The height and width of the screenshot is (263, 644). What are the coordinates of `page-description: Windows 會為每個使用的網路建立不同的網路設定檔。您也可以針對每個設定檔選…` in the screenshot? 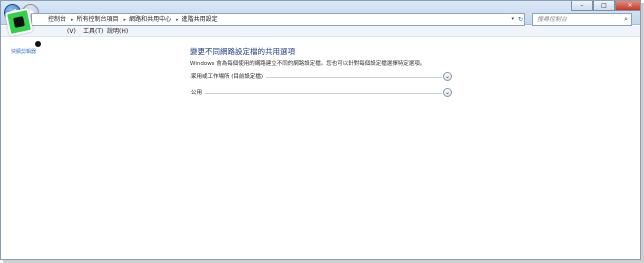 It's located at (308, 64).